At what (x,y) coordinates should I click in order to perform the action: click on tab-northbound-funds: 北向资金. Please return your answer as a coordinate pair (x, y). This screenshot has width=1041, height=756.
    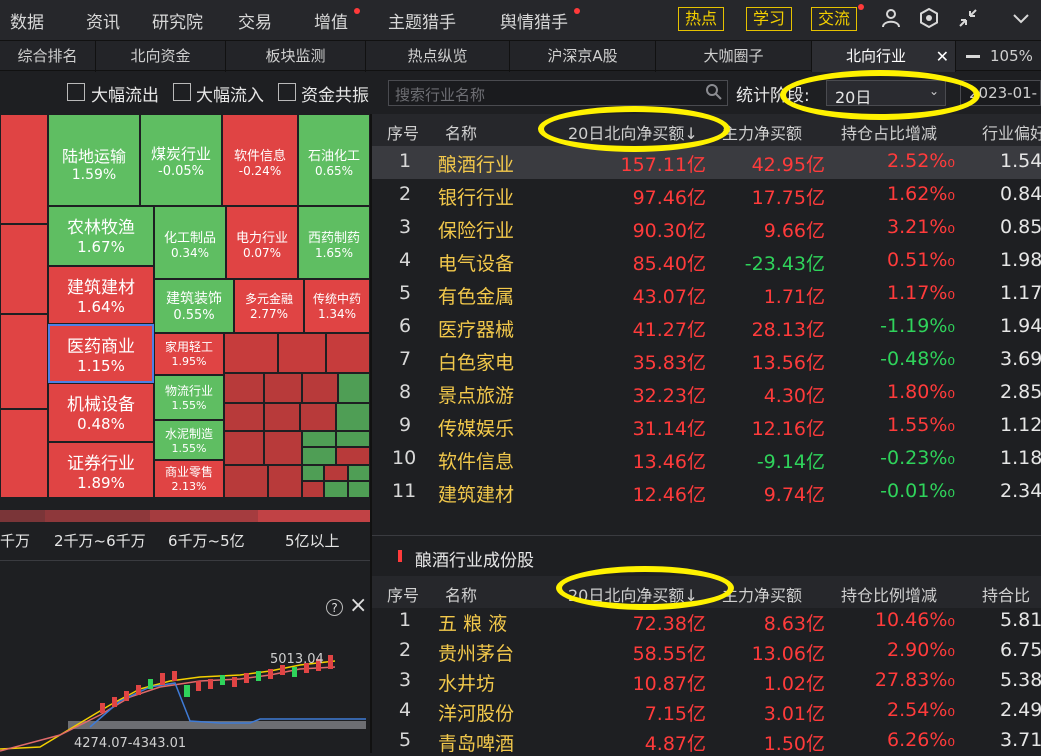
    Looking at the image, I should click on (161, 56).